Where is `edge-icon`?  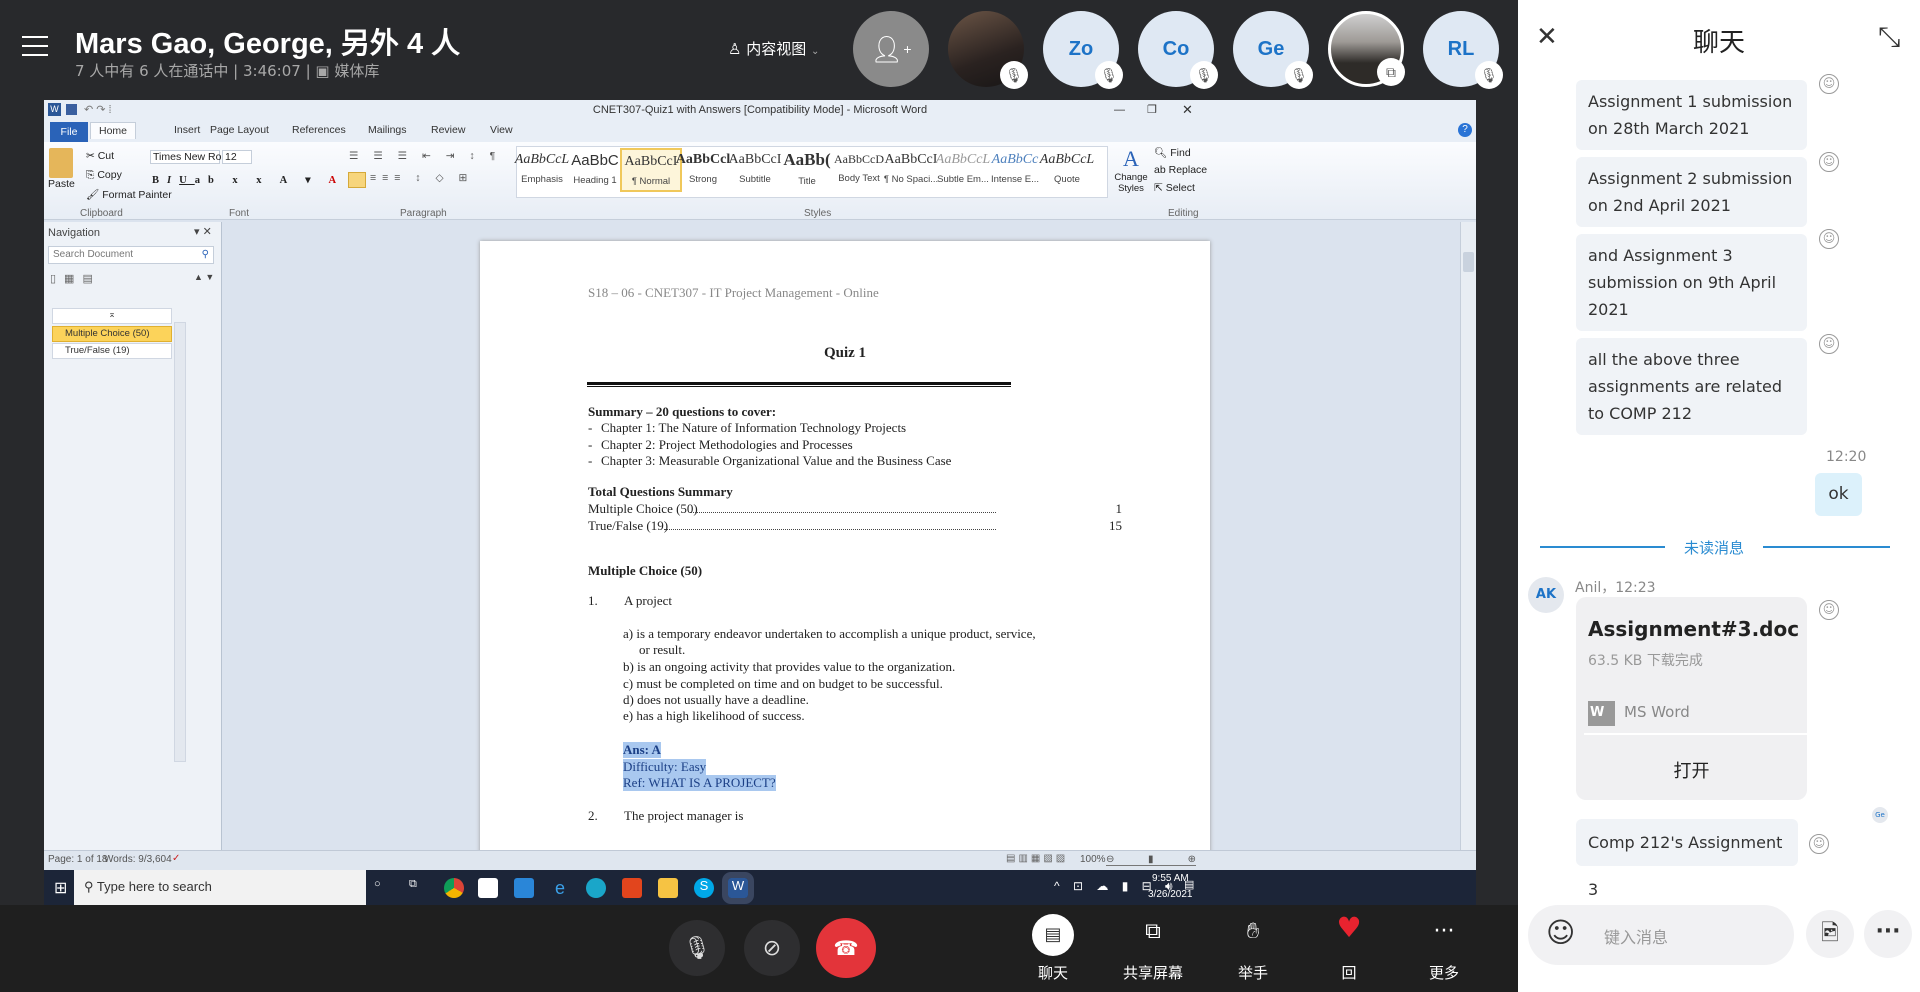
edge-icon is located at coordinates (596, 888).